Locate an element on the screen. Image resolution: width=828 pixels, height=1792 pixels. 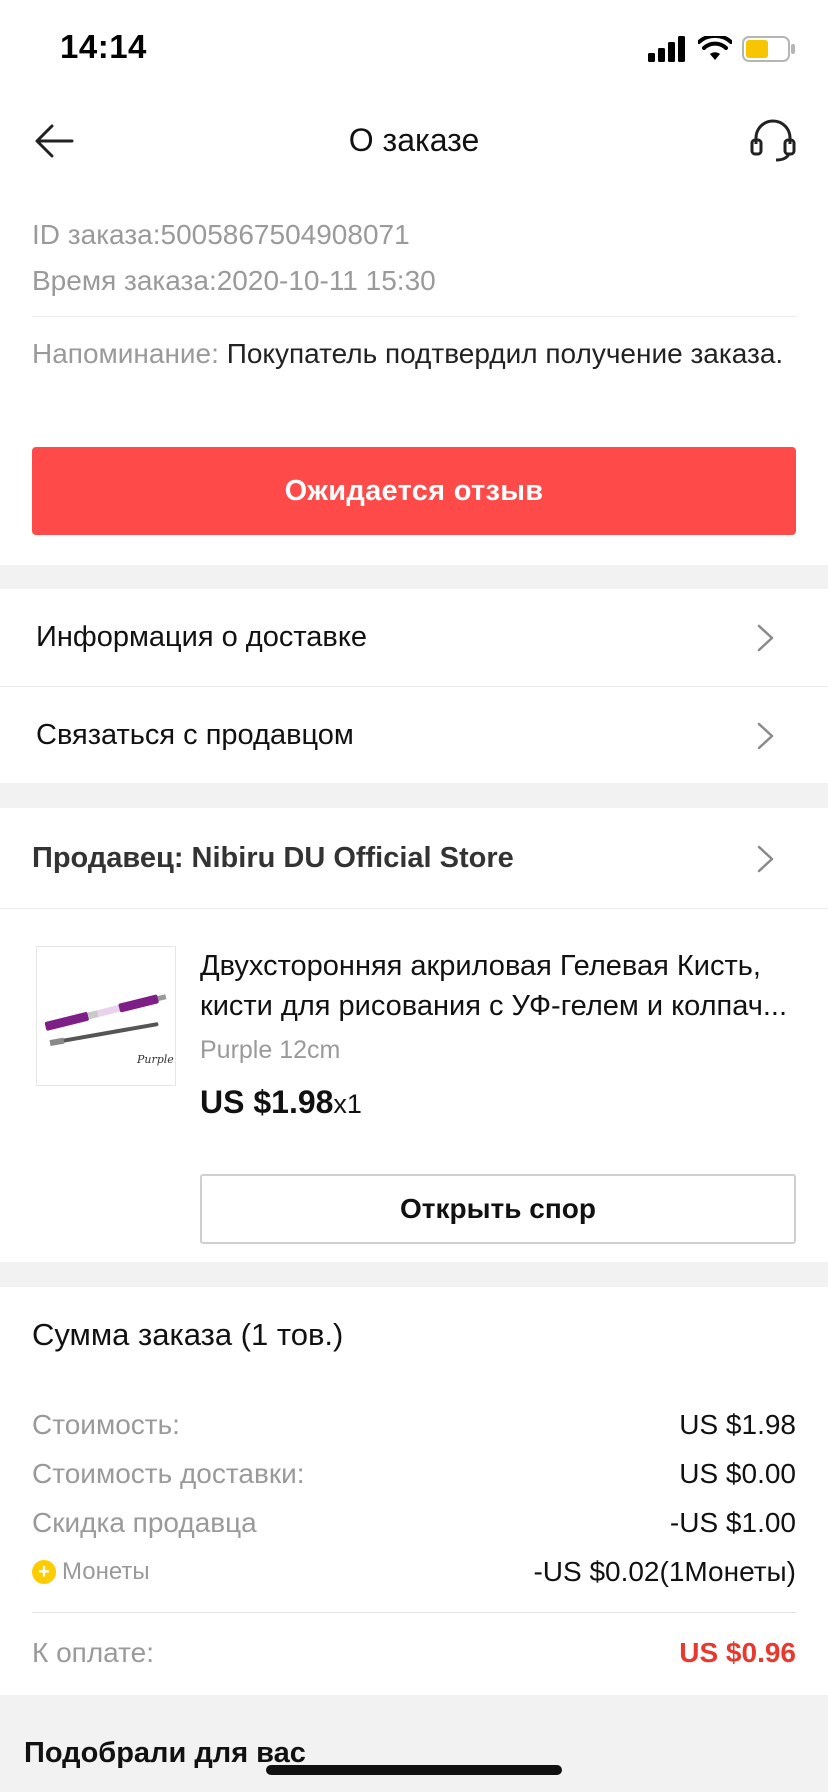
status-bar: 14:14 is located at coordinates (414, 48).